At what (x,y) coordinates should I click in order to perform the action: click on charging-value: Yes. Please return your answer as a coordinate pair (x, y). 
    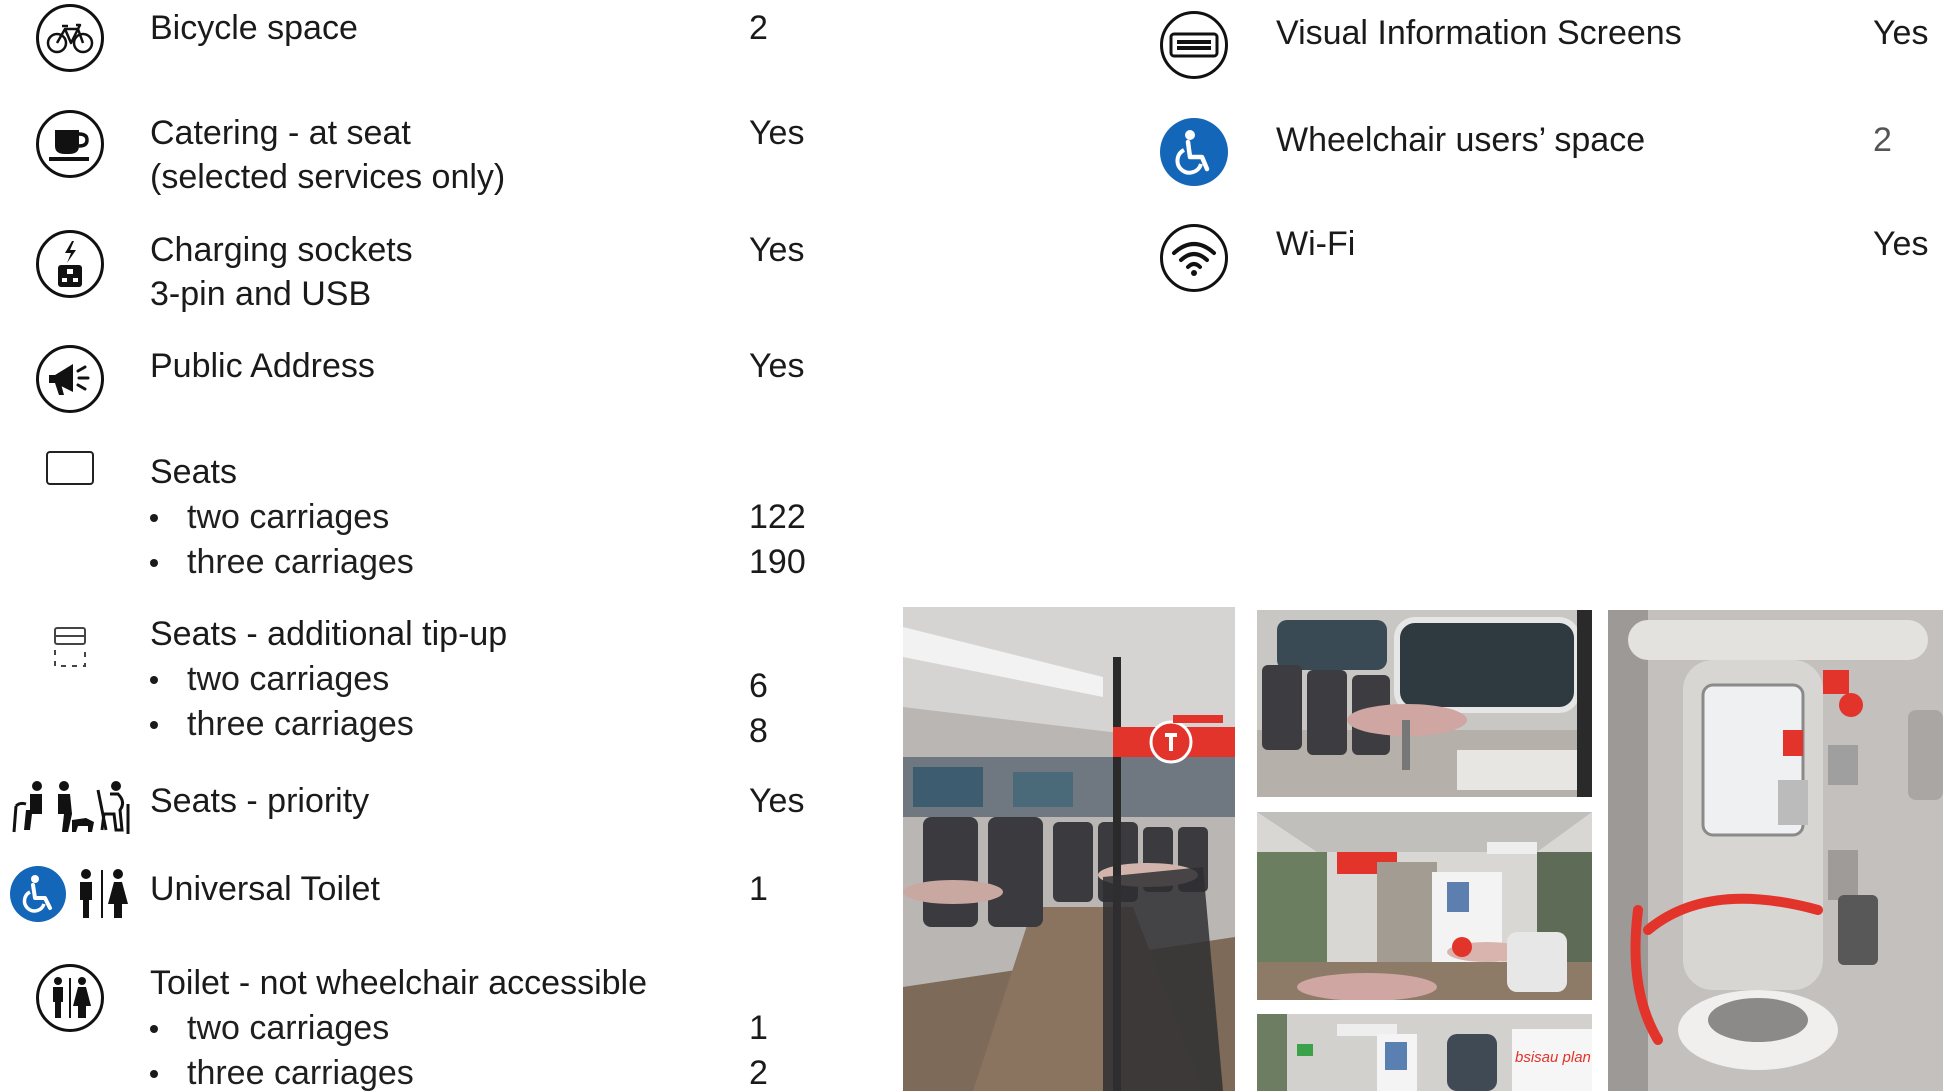
    Looking at the image, I should click on (777, 250).